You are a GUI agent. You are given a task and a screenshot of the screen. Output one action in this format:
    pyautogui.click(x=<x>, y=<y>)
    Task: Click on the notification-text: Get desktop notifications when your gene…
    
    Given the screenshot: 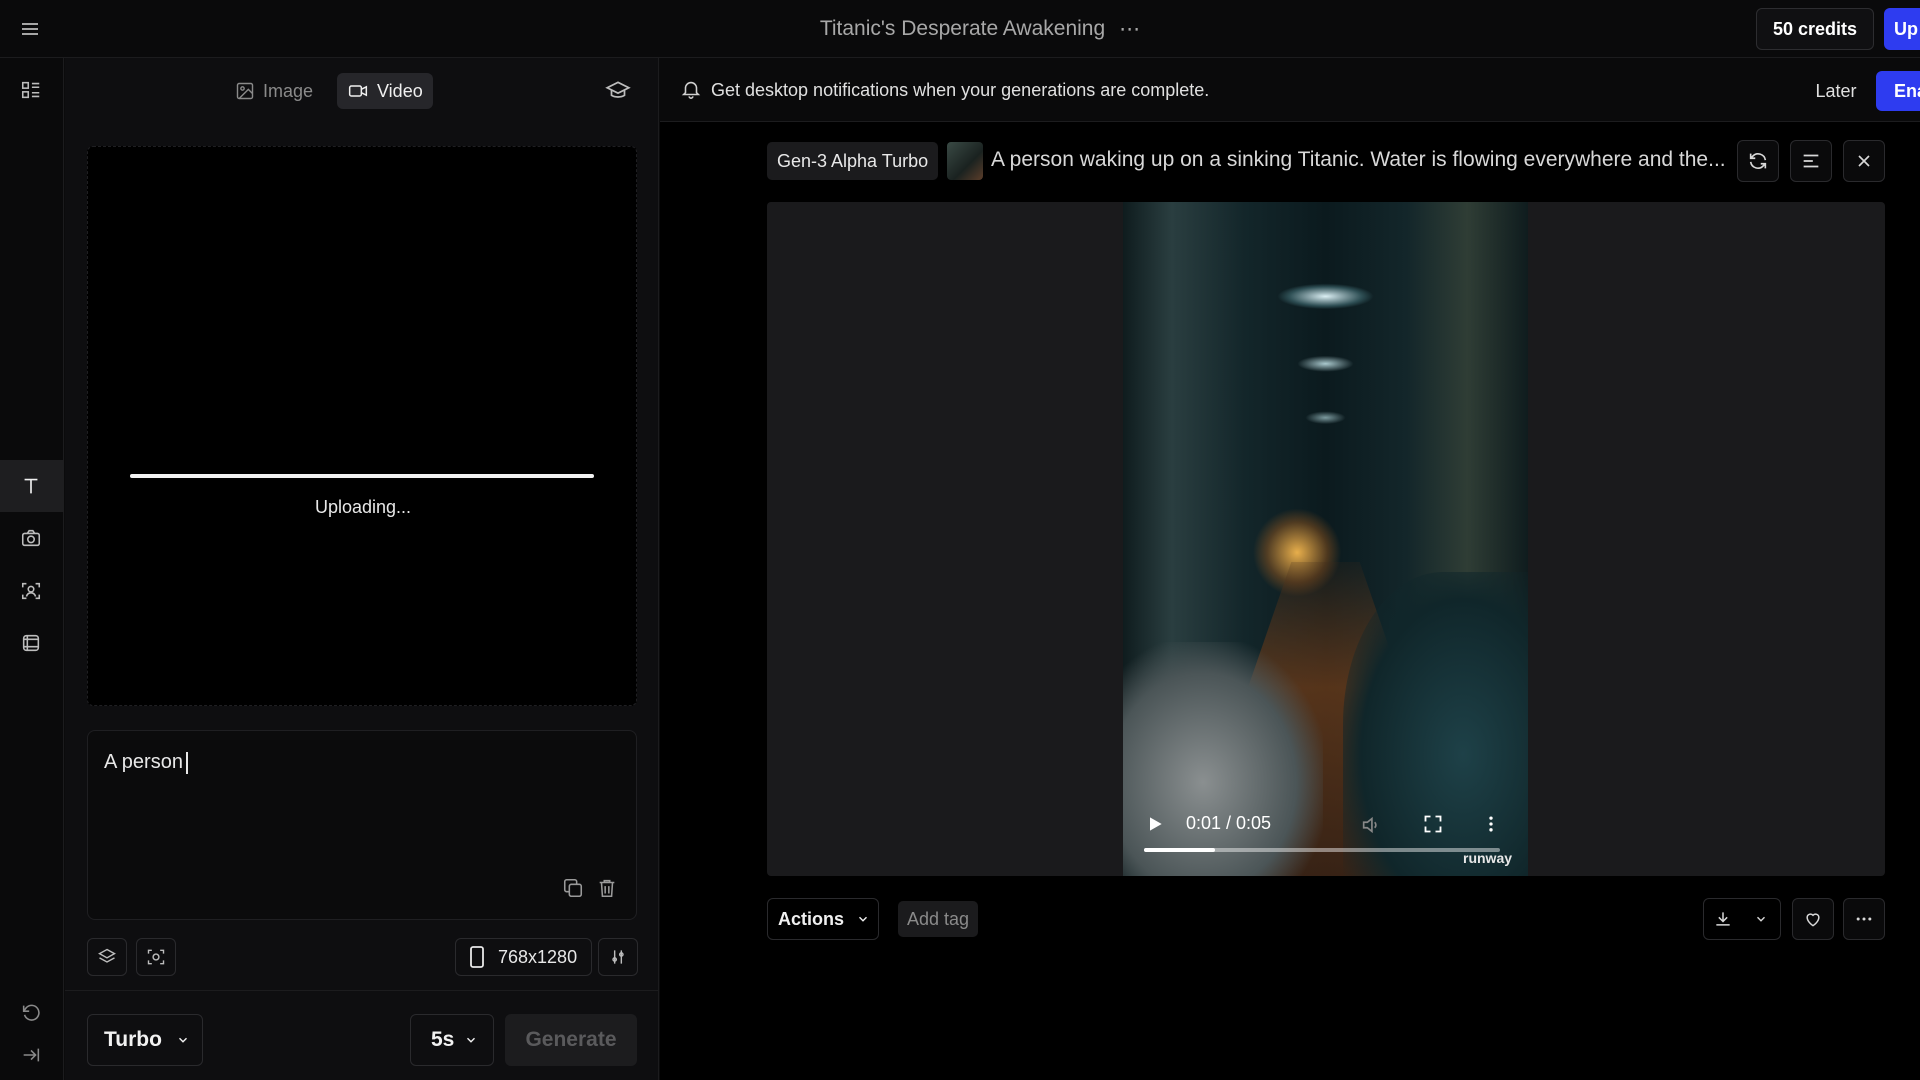 What is the action you would take?
    pyautogui.click(x=960, y=90)
    